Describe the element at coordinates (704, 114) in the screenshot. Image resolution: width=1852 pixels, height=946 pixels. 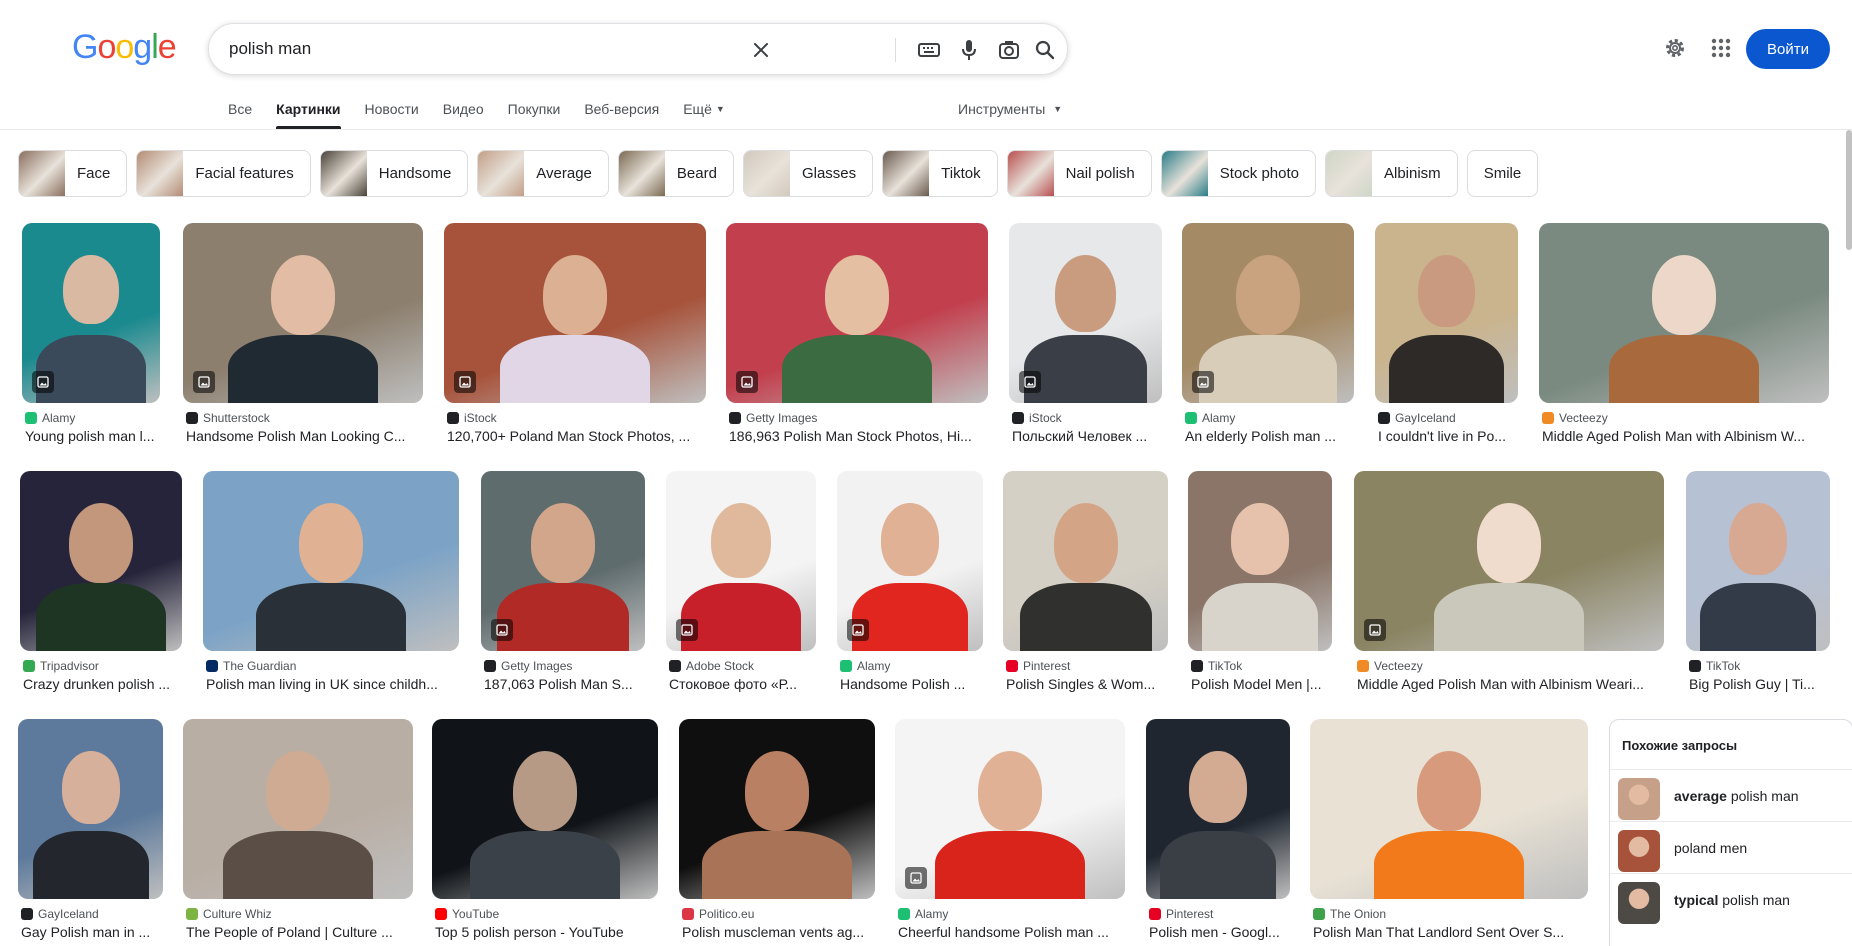
I see `tab-6: Ещё ▼` at that location.